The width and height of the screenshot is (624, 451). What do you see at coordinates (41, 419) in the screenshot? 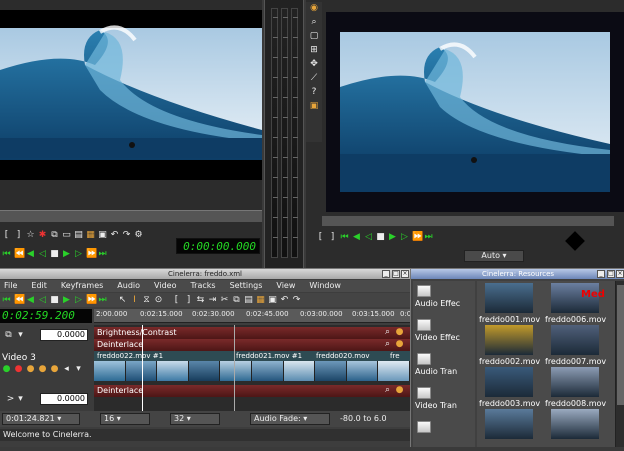
I see `position-field: 0:01:24.821 ▾` at bounding box center [41, 419].